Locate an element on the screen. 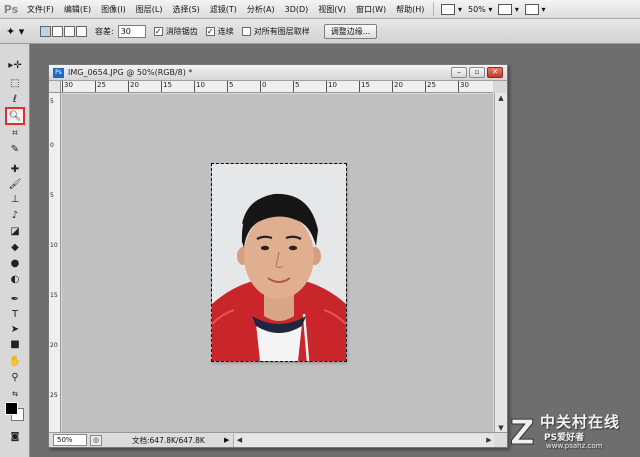 The height and width of the screenshot is (457, 640). horizontal-ruler: 30 25 20 15 10 5 0 5 10 15 20 25 30 is located at coordinates (277, 87).